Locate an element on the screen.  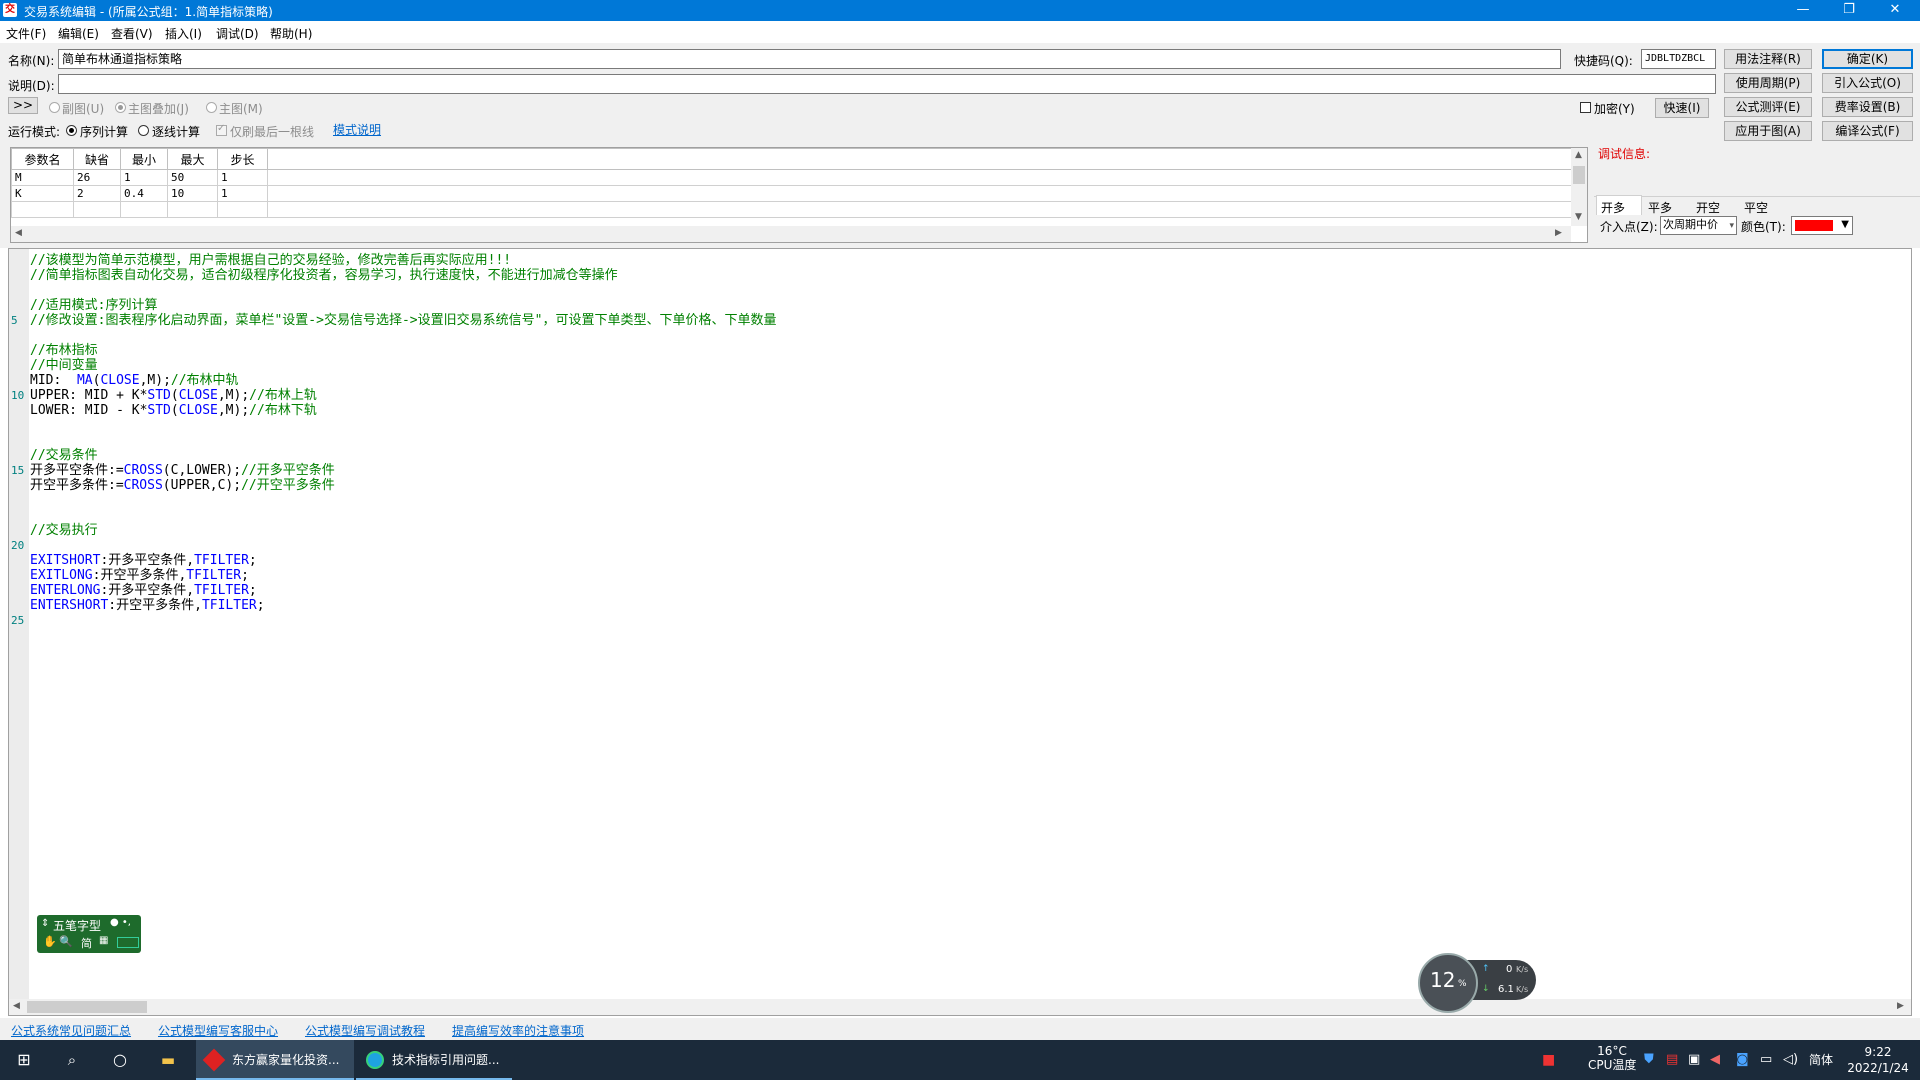
ime-simplified-label: 简 is located at coordinates (86, 943).